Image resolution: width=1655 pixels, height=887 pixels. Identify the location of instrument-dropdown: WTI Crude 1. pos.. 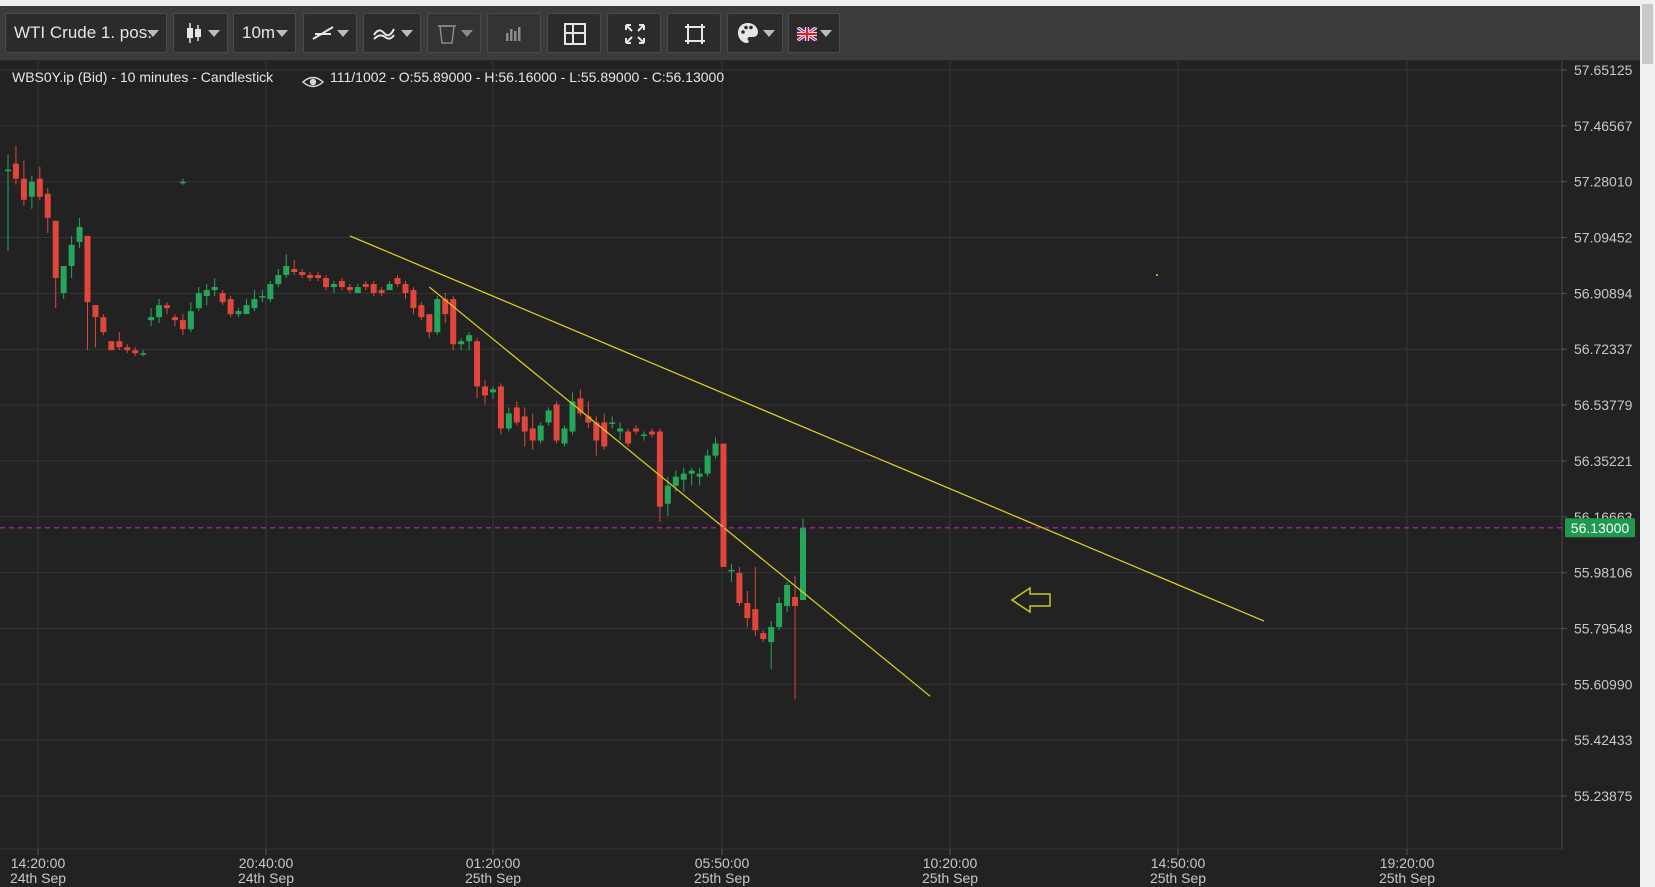
(86, 33).